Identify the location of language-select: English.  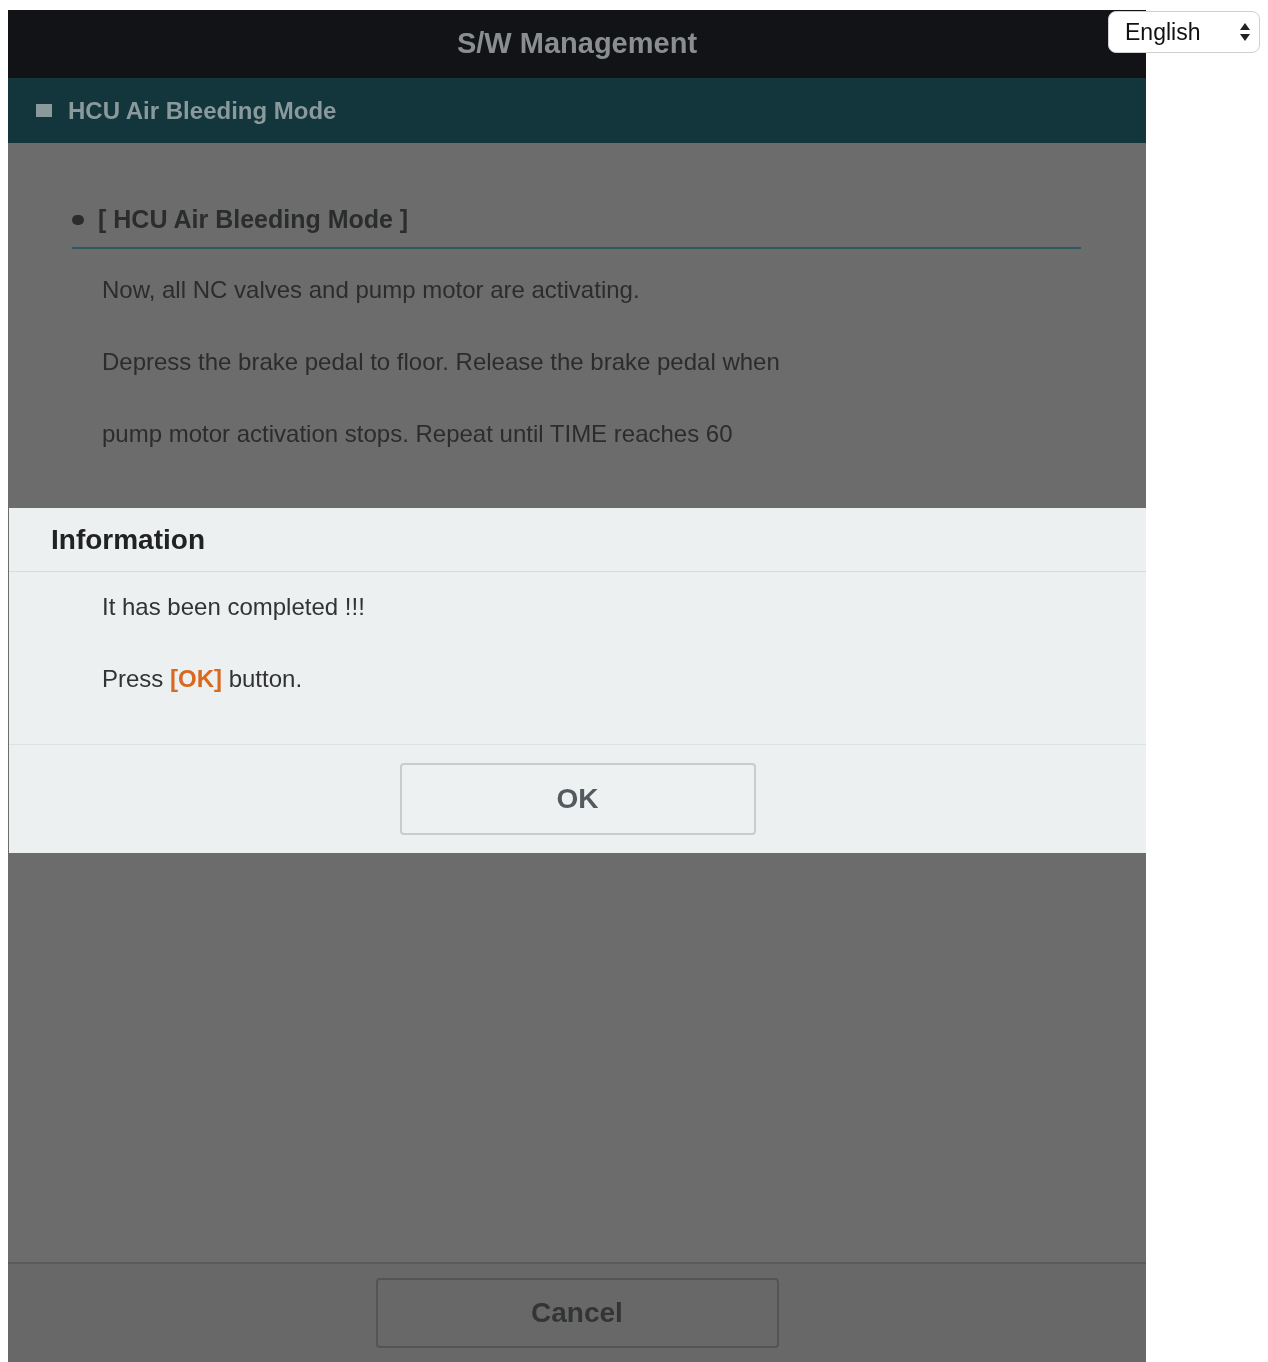
(1184, 32).